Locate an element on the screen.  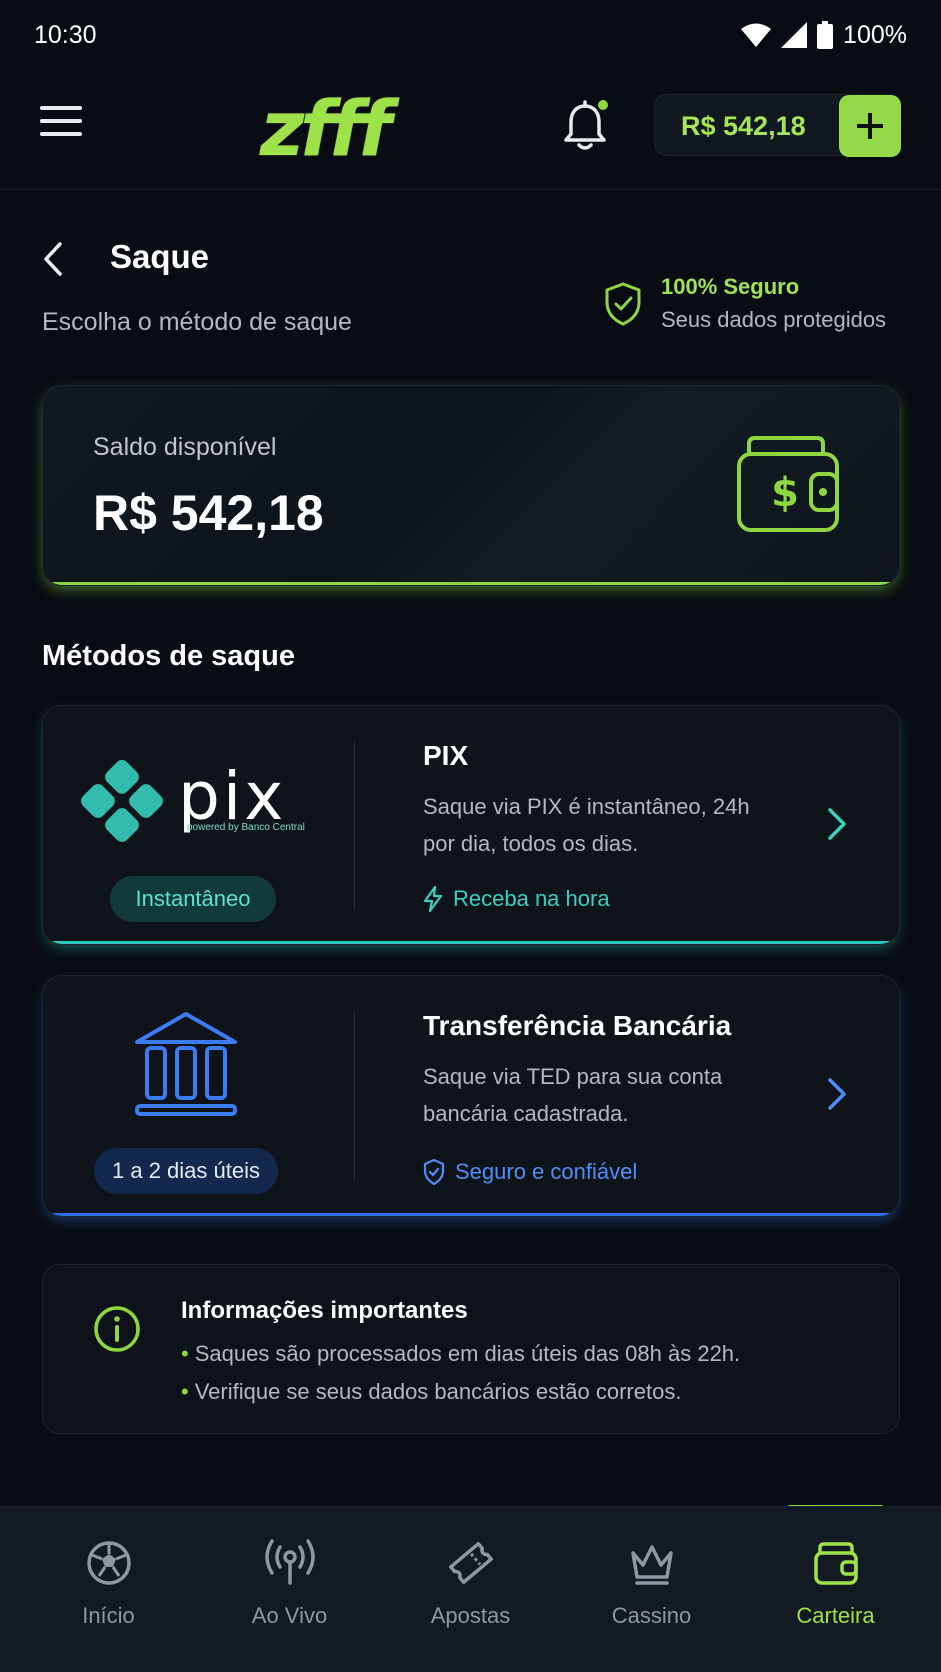
app-header: zfff R$ 542,18 is located at coordinates (470, 130).